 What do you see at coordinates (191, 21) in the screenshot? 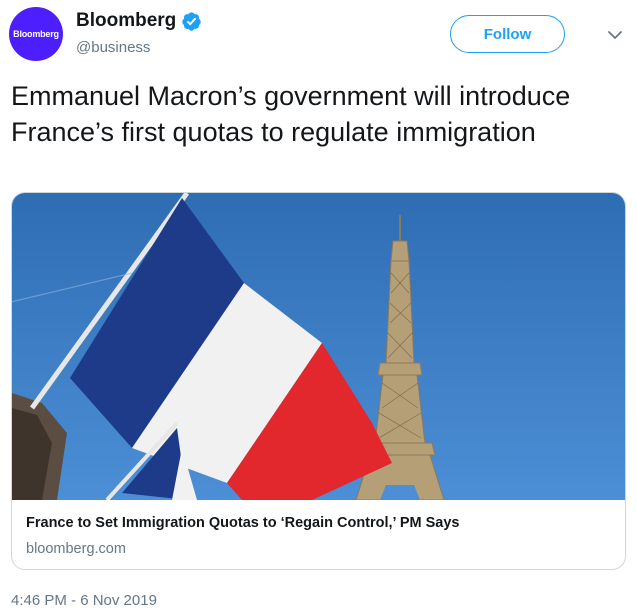
I see `verified-badge-icon` at bounding box center [191, 21].